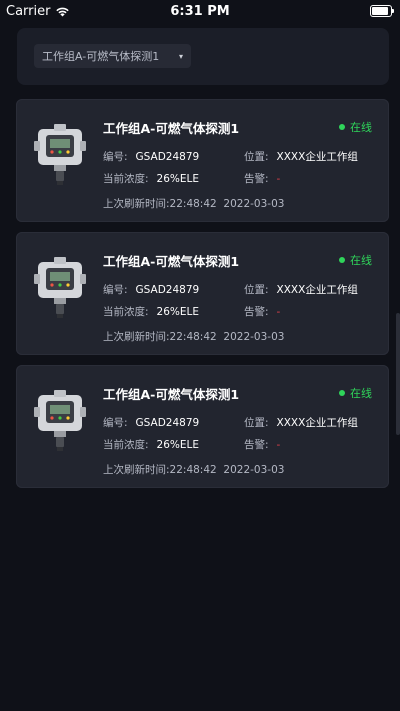  What do you see at coordinates (382, 11) in the screenshot?
I see `battery-icon` at bounding box center [382, 11].